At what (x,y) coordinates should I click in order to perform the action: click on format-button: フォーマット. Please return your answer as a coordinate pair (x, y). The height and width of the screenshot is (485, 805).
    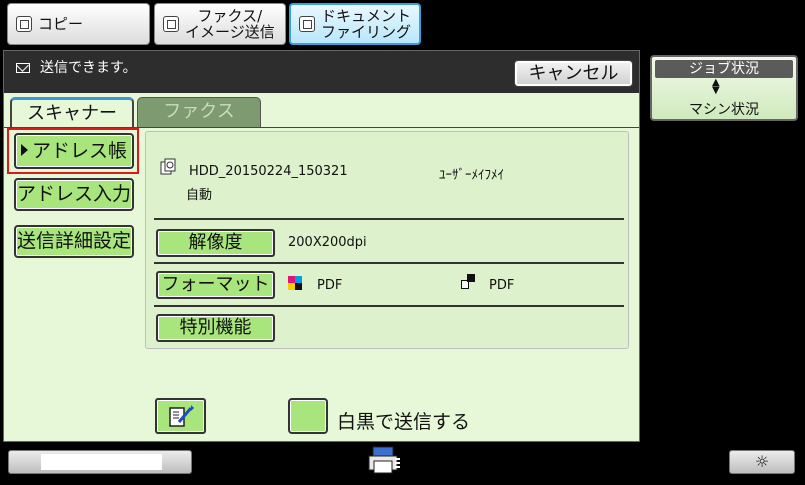
    Looking at the image, I should click on (215, 285).